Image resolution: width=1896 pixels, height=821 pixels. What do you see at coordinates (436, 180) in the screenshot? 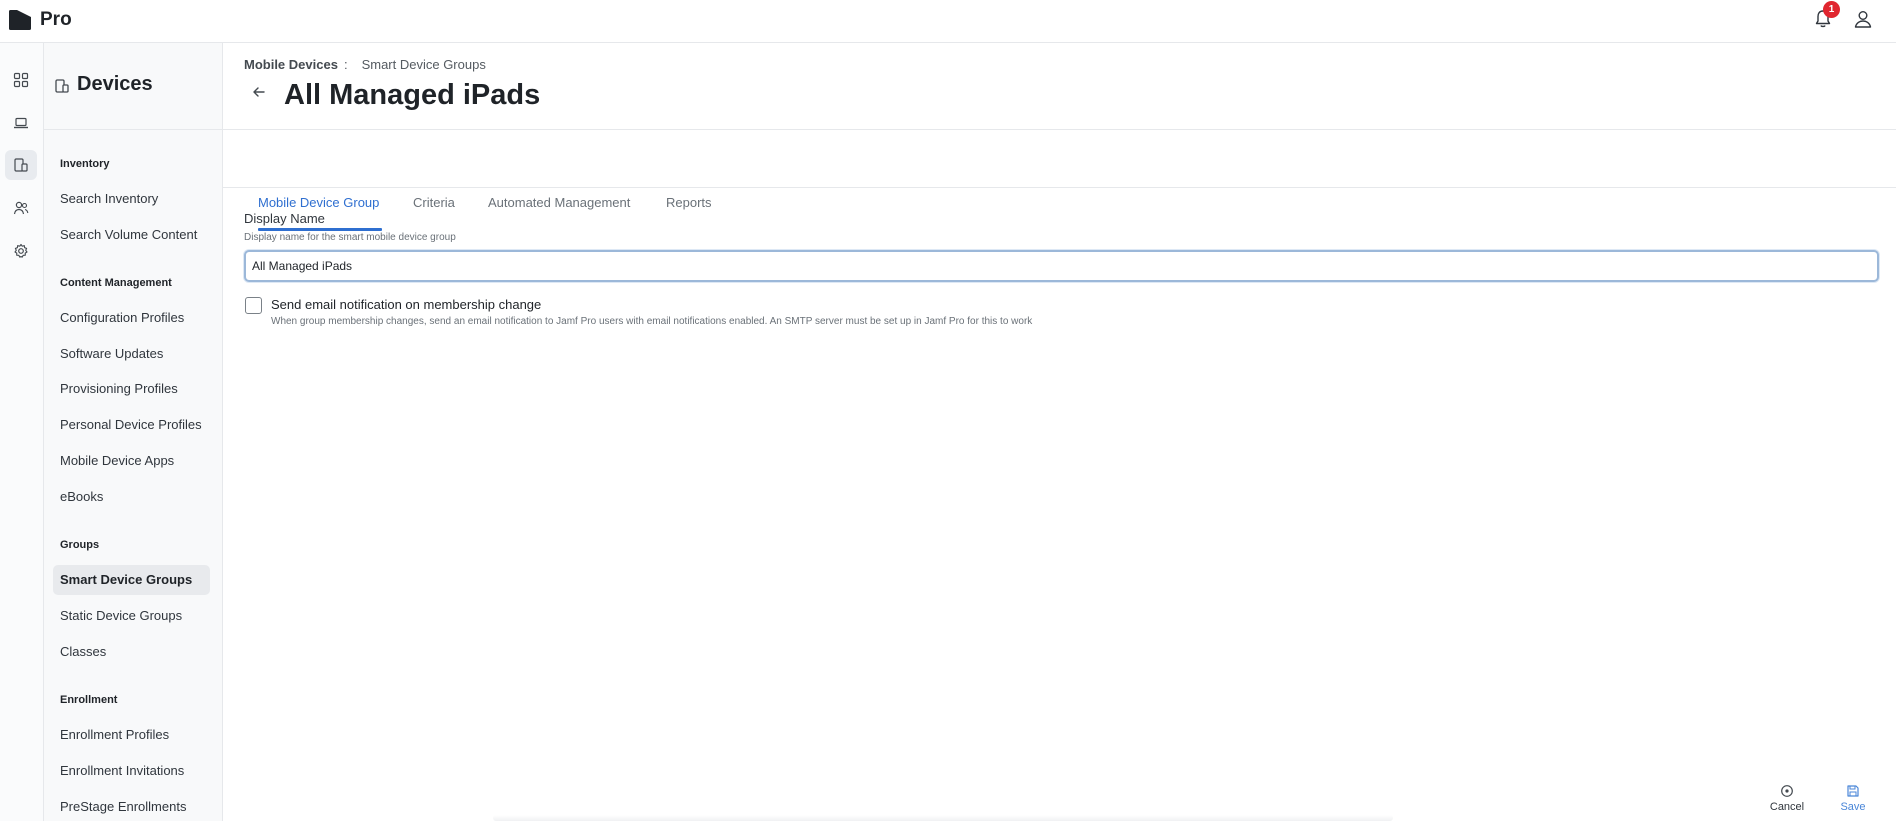
I see `tab-criteria: Criteria` at bounding box center [436, 180].